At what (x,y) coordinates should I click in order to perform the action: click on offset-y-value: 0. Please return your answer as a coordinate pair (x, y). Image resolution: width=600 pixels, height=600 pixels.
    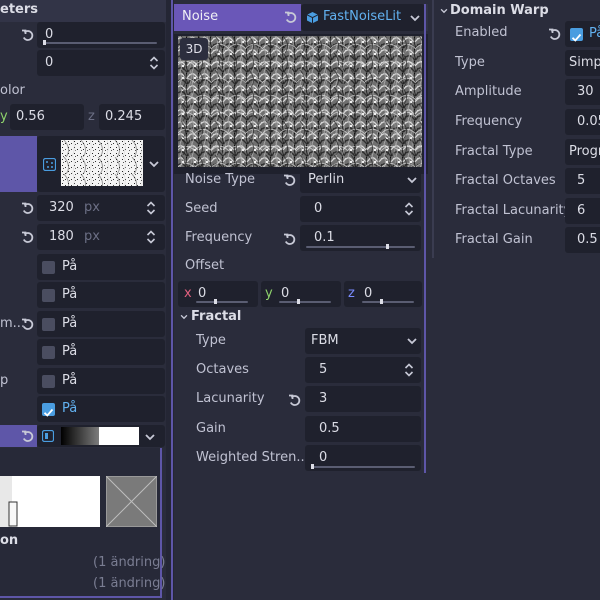
    Looking at the image, I should click on (285, 293).